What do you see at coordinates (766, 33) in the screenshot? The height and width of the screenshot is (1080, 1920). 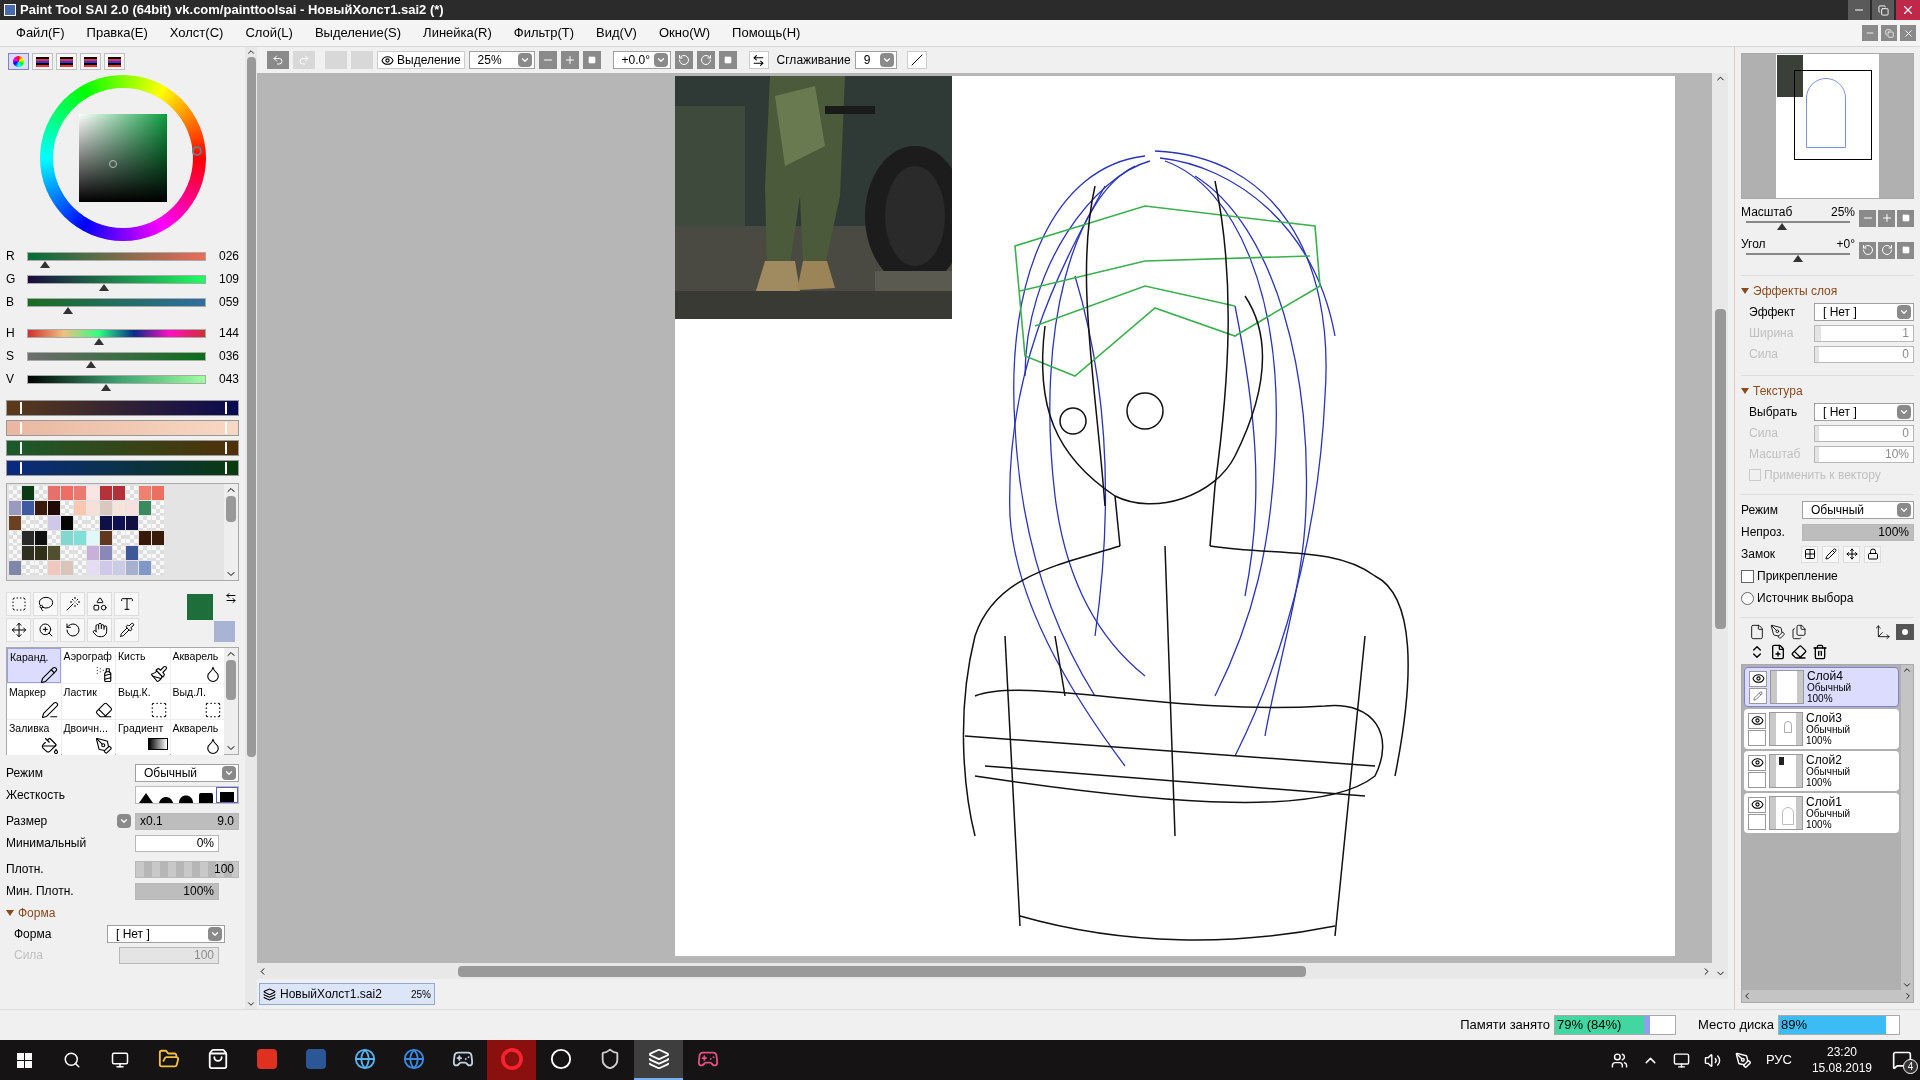 I see `menu-item: Помощь(H)` at bounding box center [766, 33].